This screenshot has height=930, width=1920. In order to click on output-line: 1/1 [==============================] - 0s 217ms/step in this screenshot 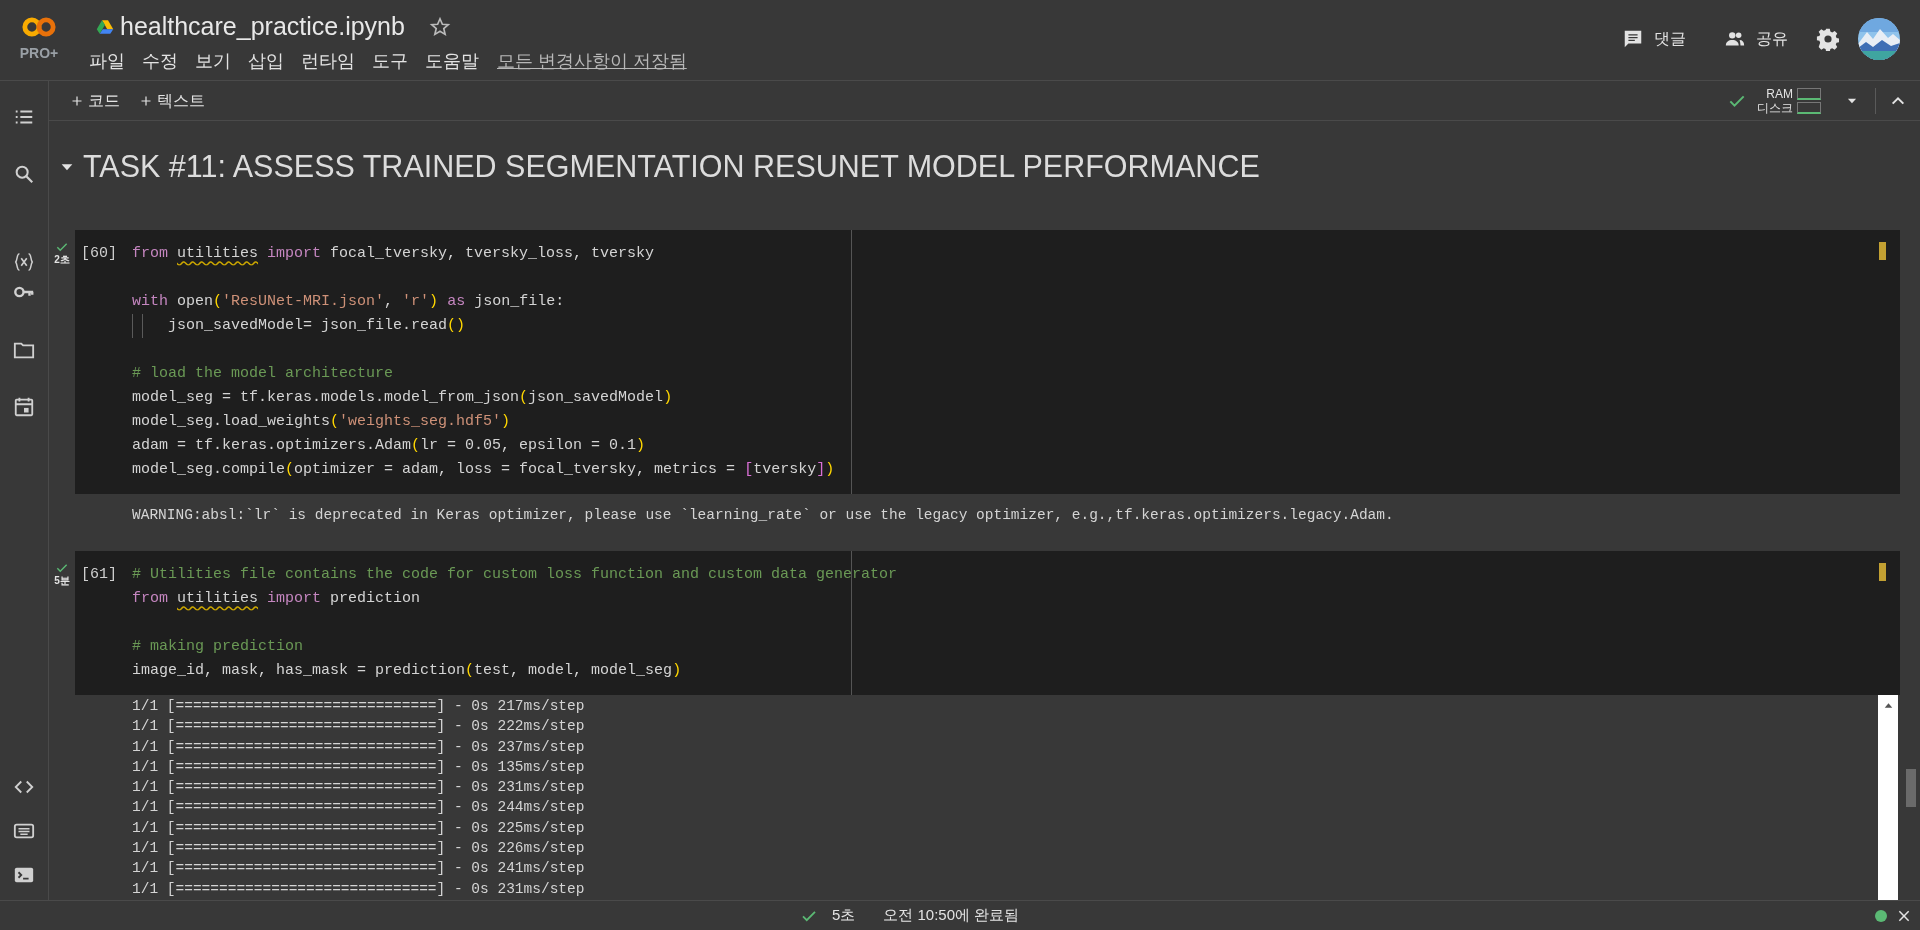, I will do `click(359, 706)`.